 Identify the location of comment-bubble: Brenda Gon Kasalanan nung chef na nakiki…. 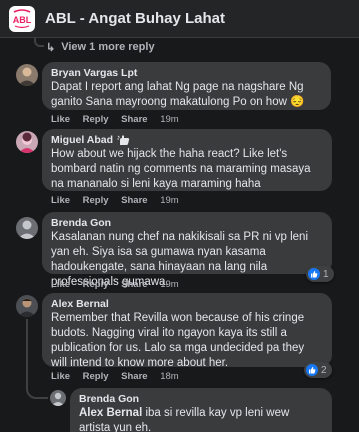
(187, 250).